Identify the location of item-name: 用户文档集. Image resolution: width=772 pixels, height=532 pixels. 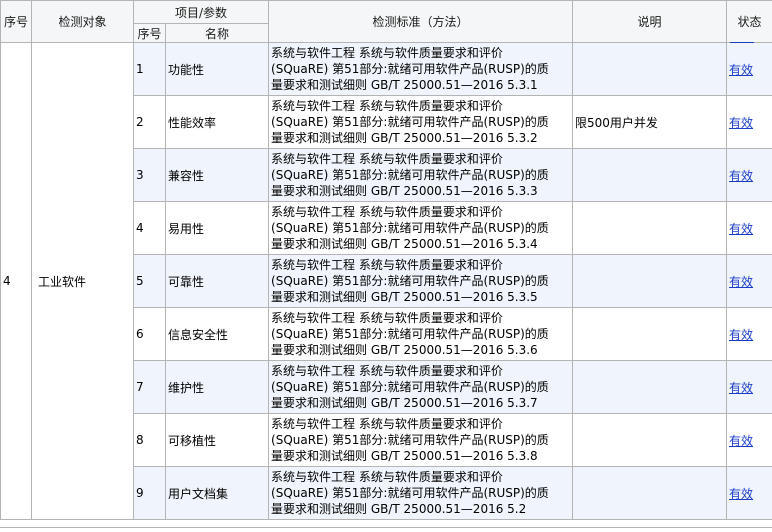
(217, 493).